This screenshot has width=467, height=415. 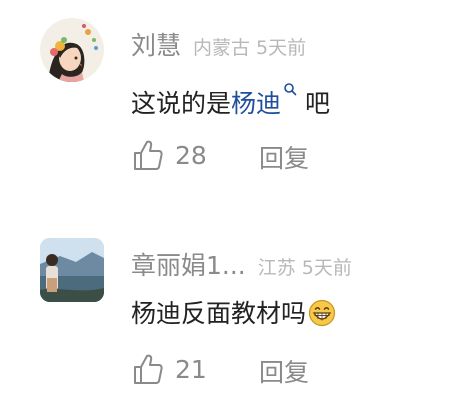 What do you see at coordinates (191, 155) in the screenshot?
I see `like-count: 28` at bounding box center [191, 155].